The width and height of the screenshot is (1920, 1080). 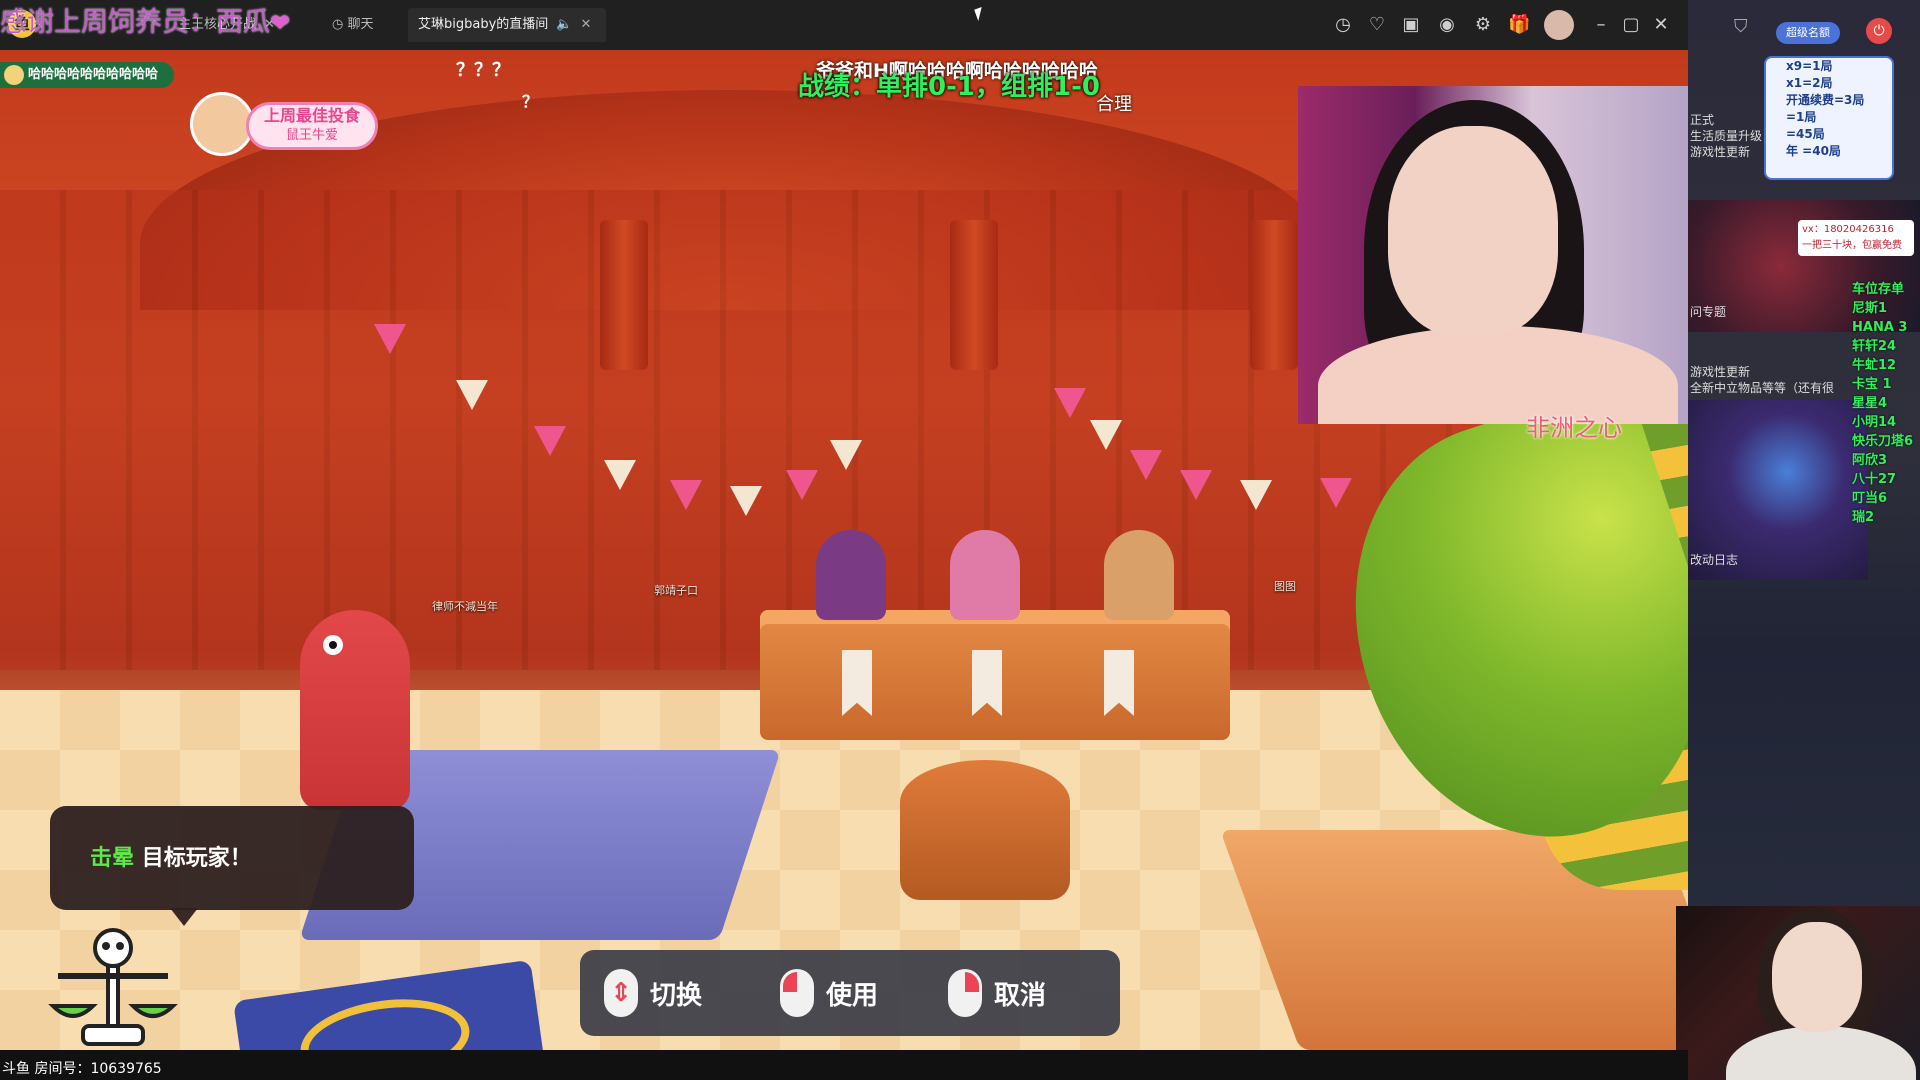 I want to click on control-use: 使用, so click(x=829, y=993).